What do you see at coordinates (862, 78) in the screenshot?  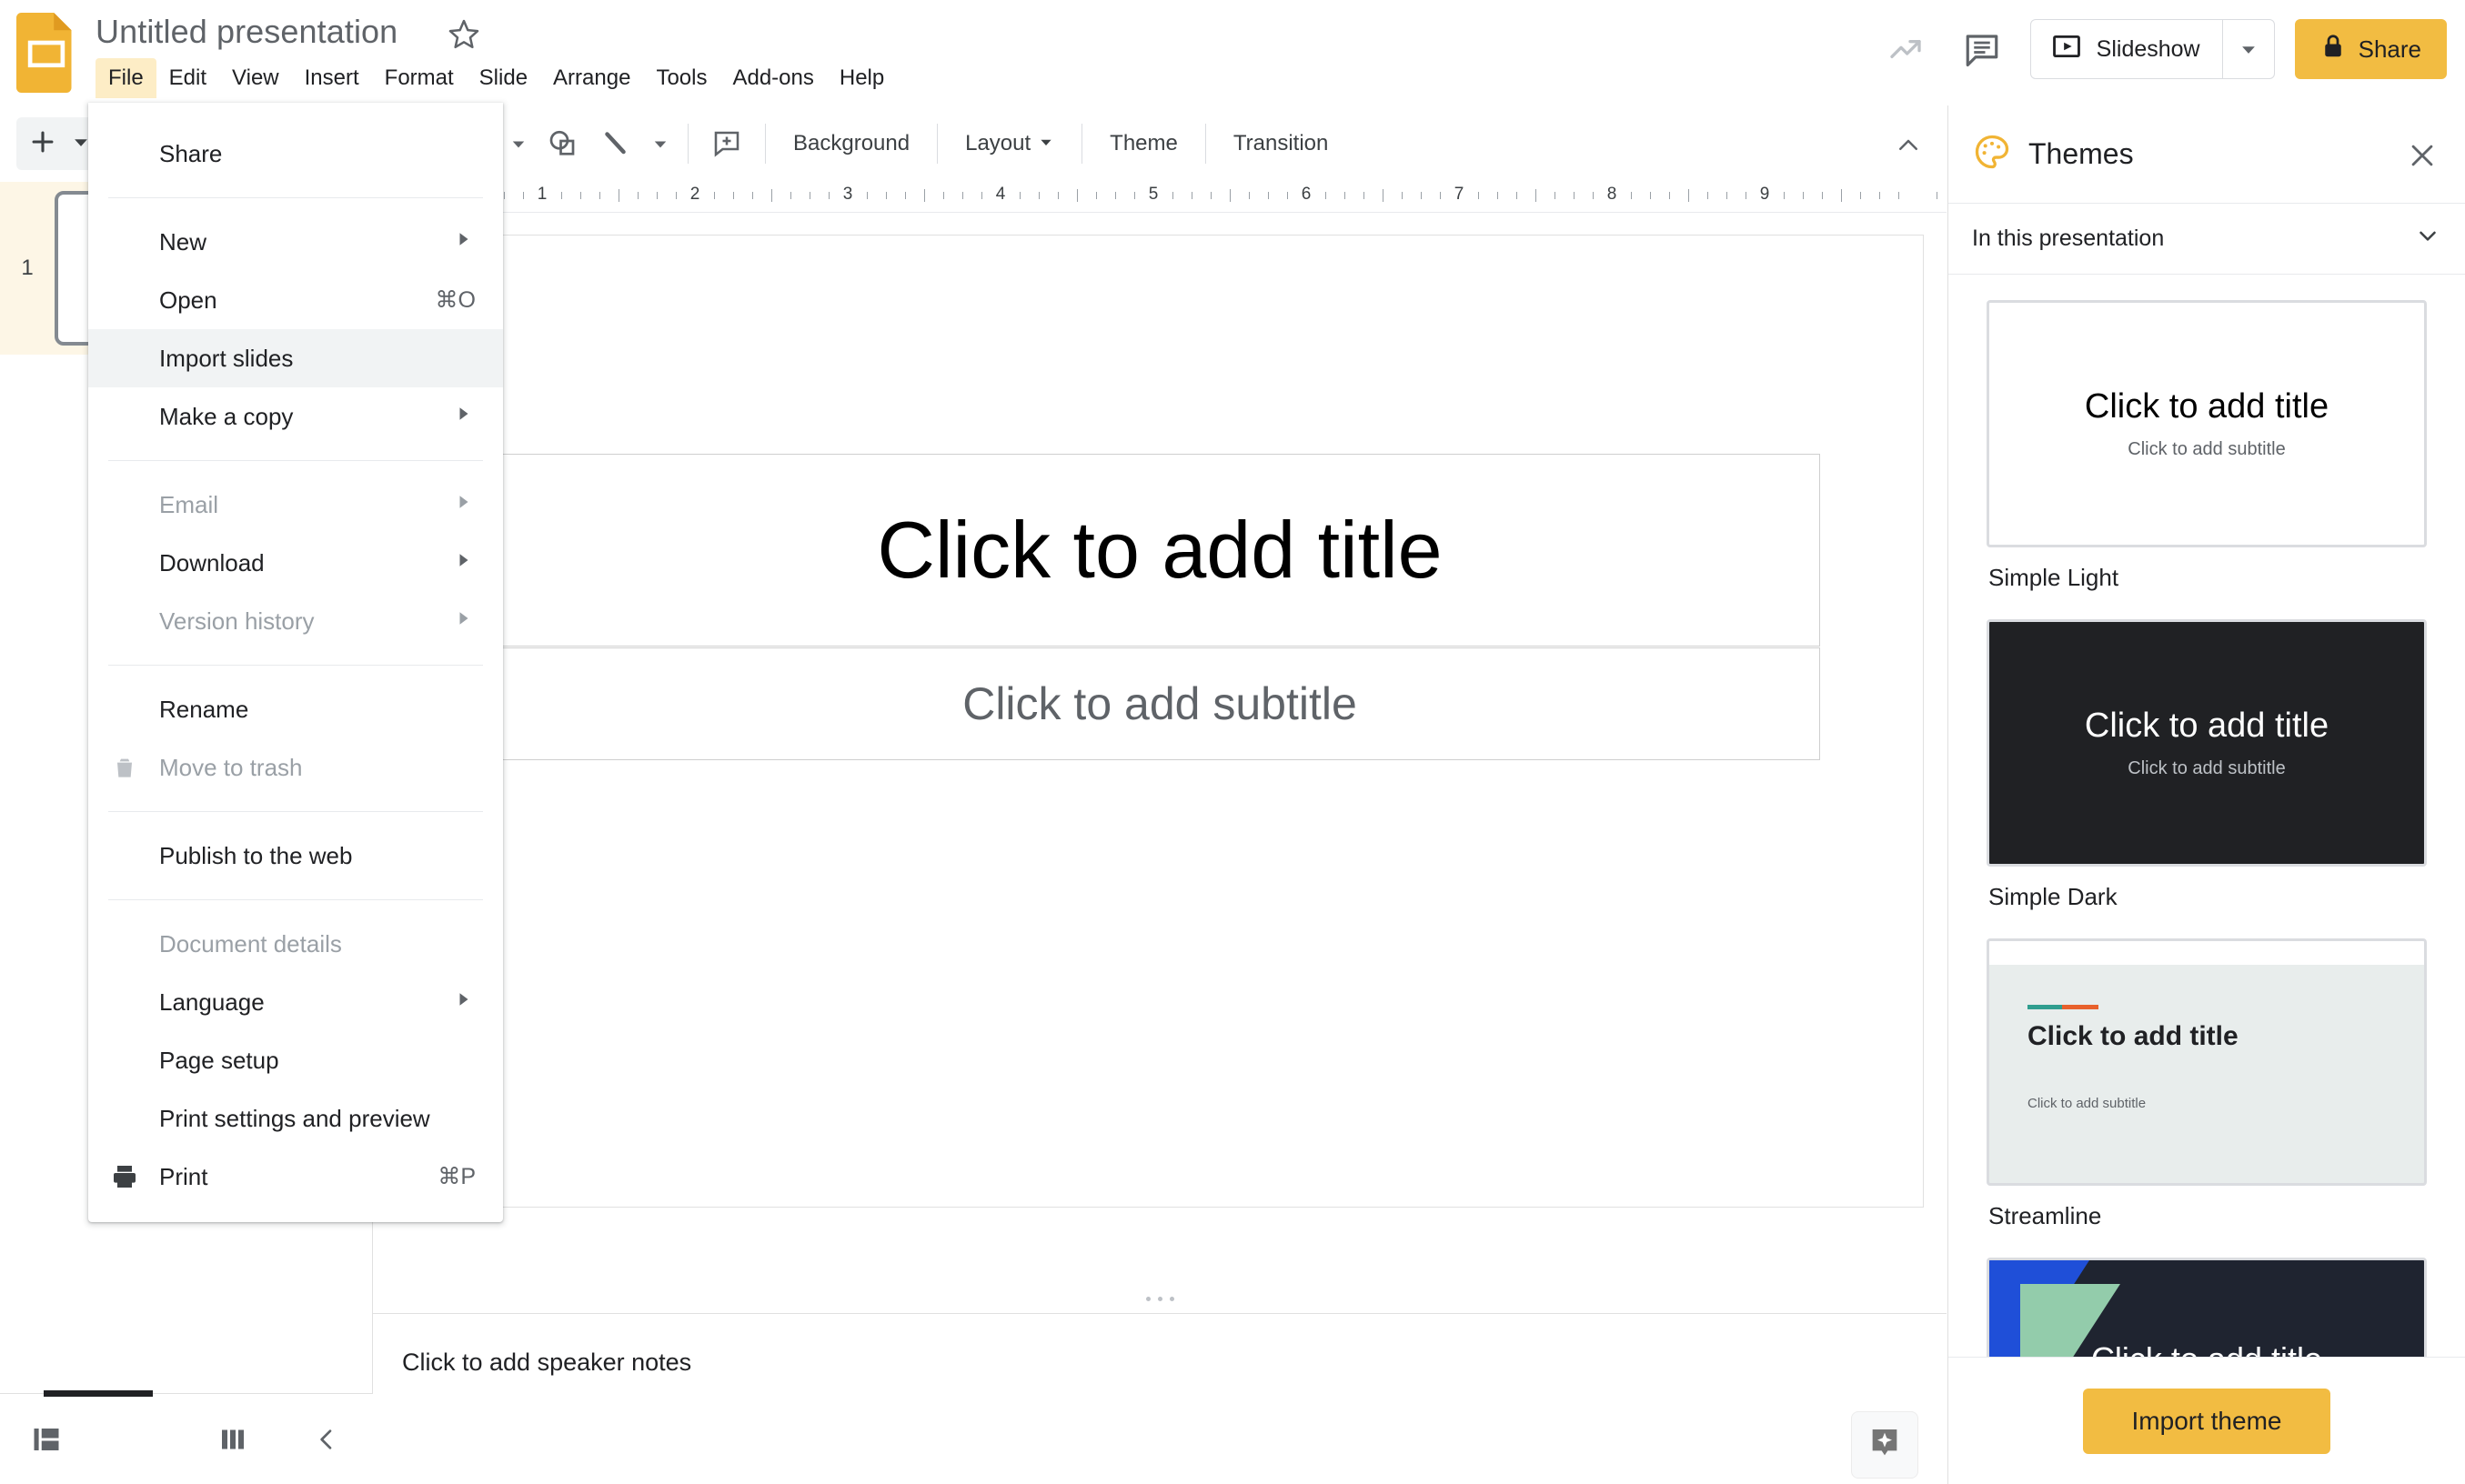 I see `menu-help: Help` at bounding box center [862, 78].